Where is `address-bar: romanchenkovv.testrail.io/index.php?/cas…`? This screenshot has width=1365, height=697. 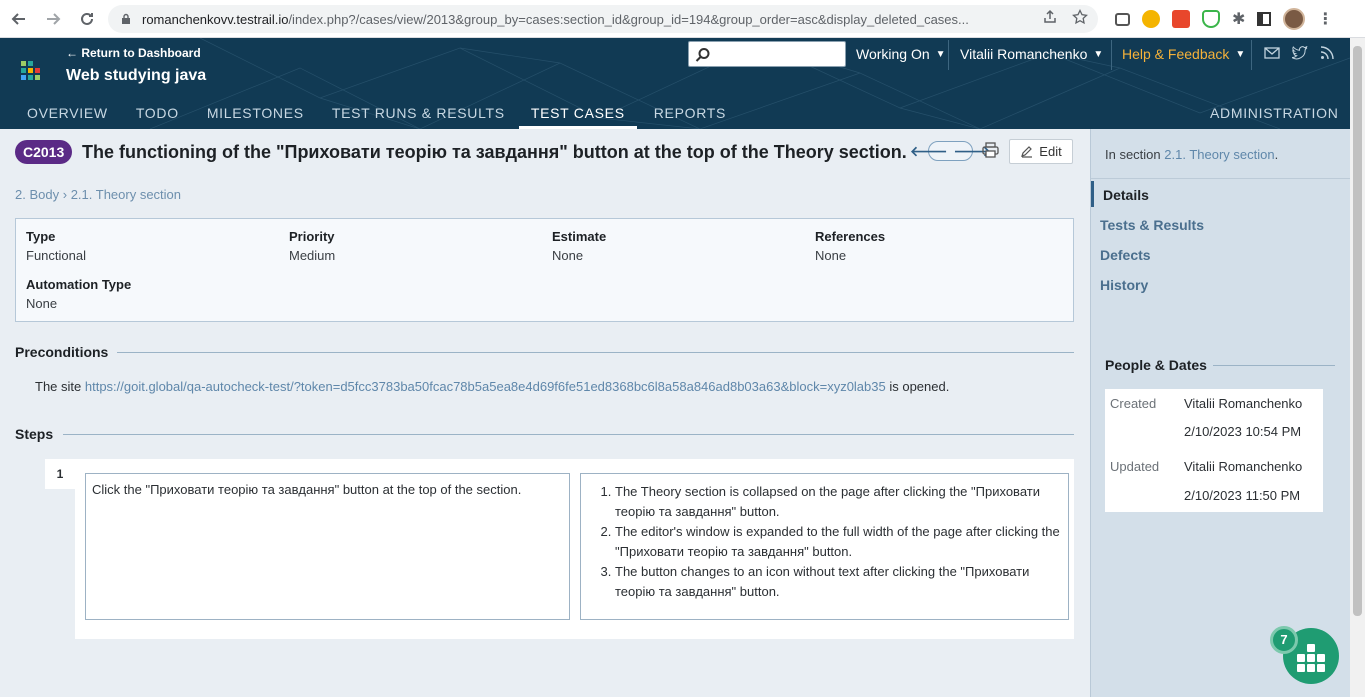
address-bar: romanchenkovv.testrail.io/index.php?/cas… is located at coordinates (603, 19).